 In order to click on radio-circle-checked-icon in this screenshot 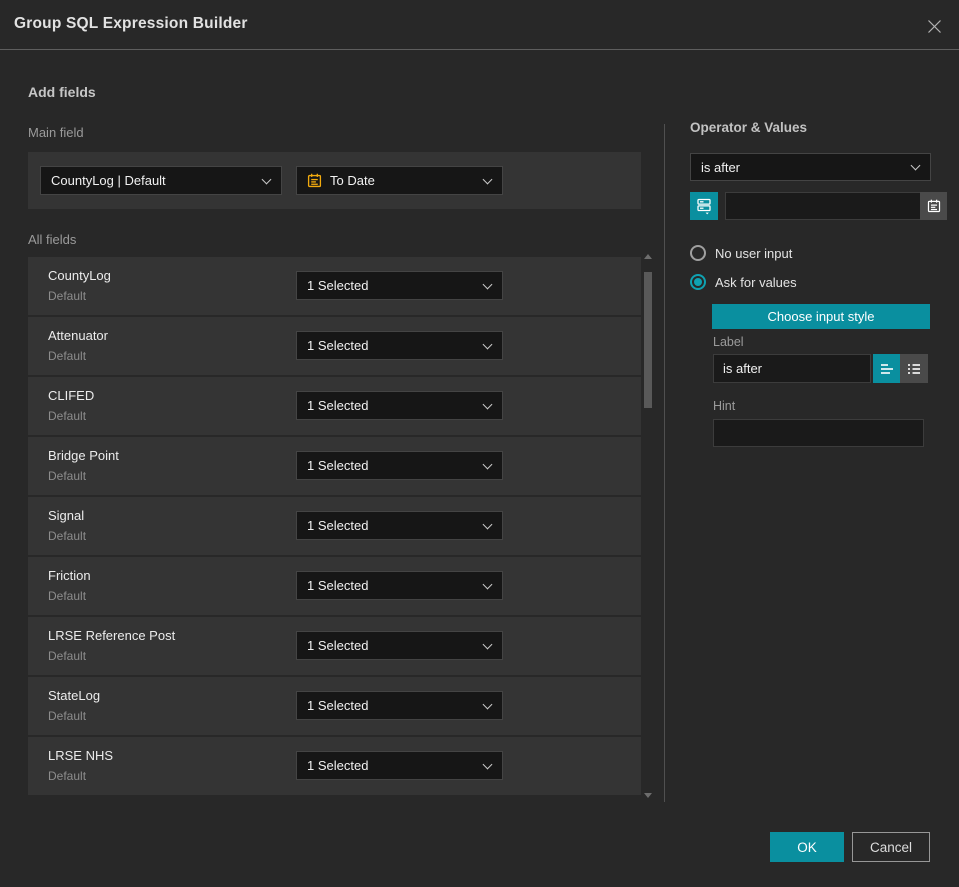, I will do `click(698, 282)`.